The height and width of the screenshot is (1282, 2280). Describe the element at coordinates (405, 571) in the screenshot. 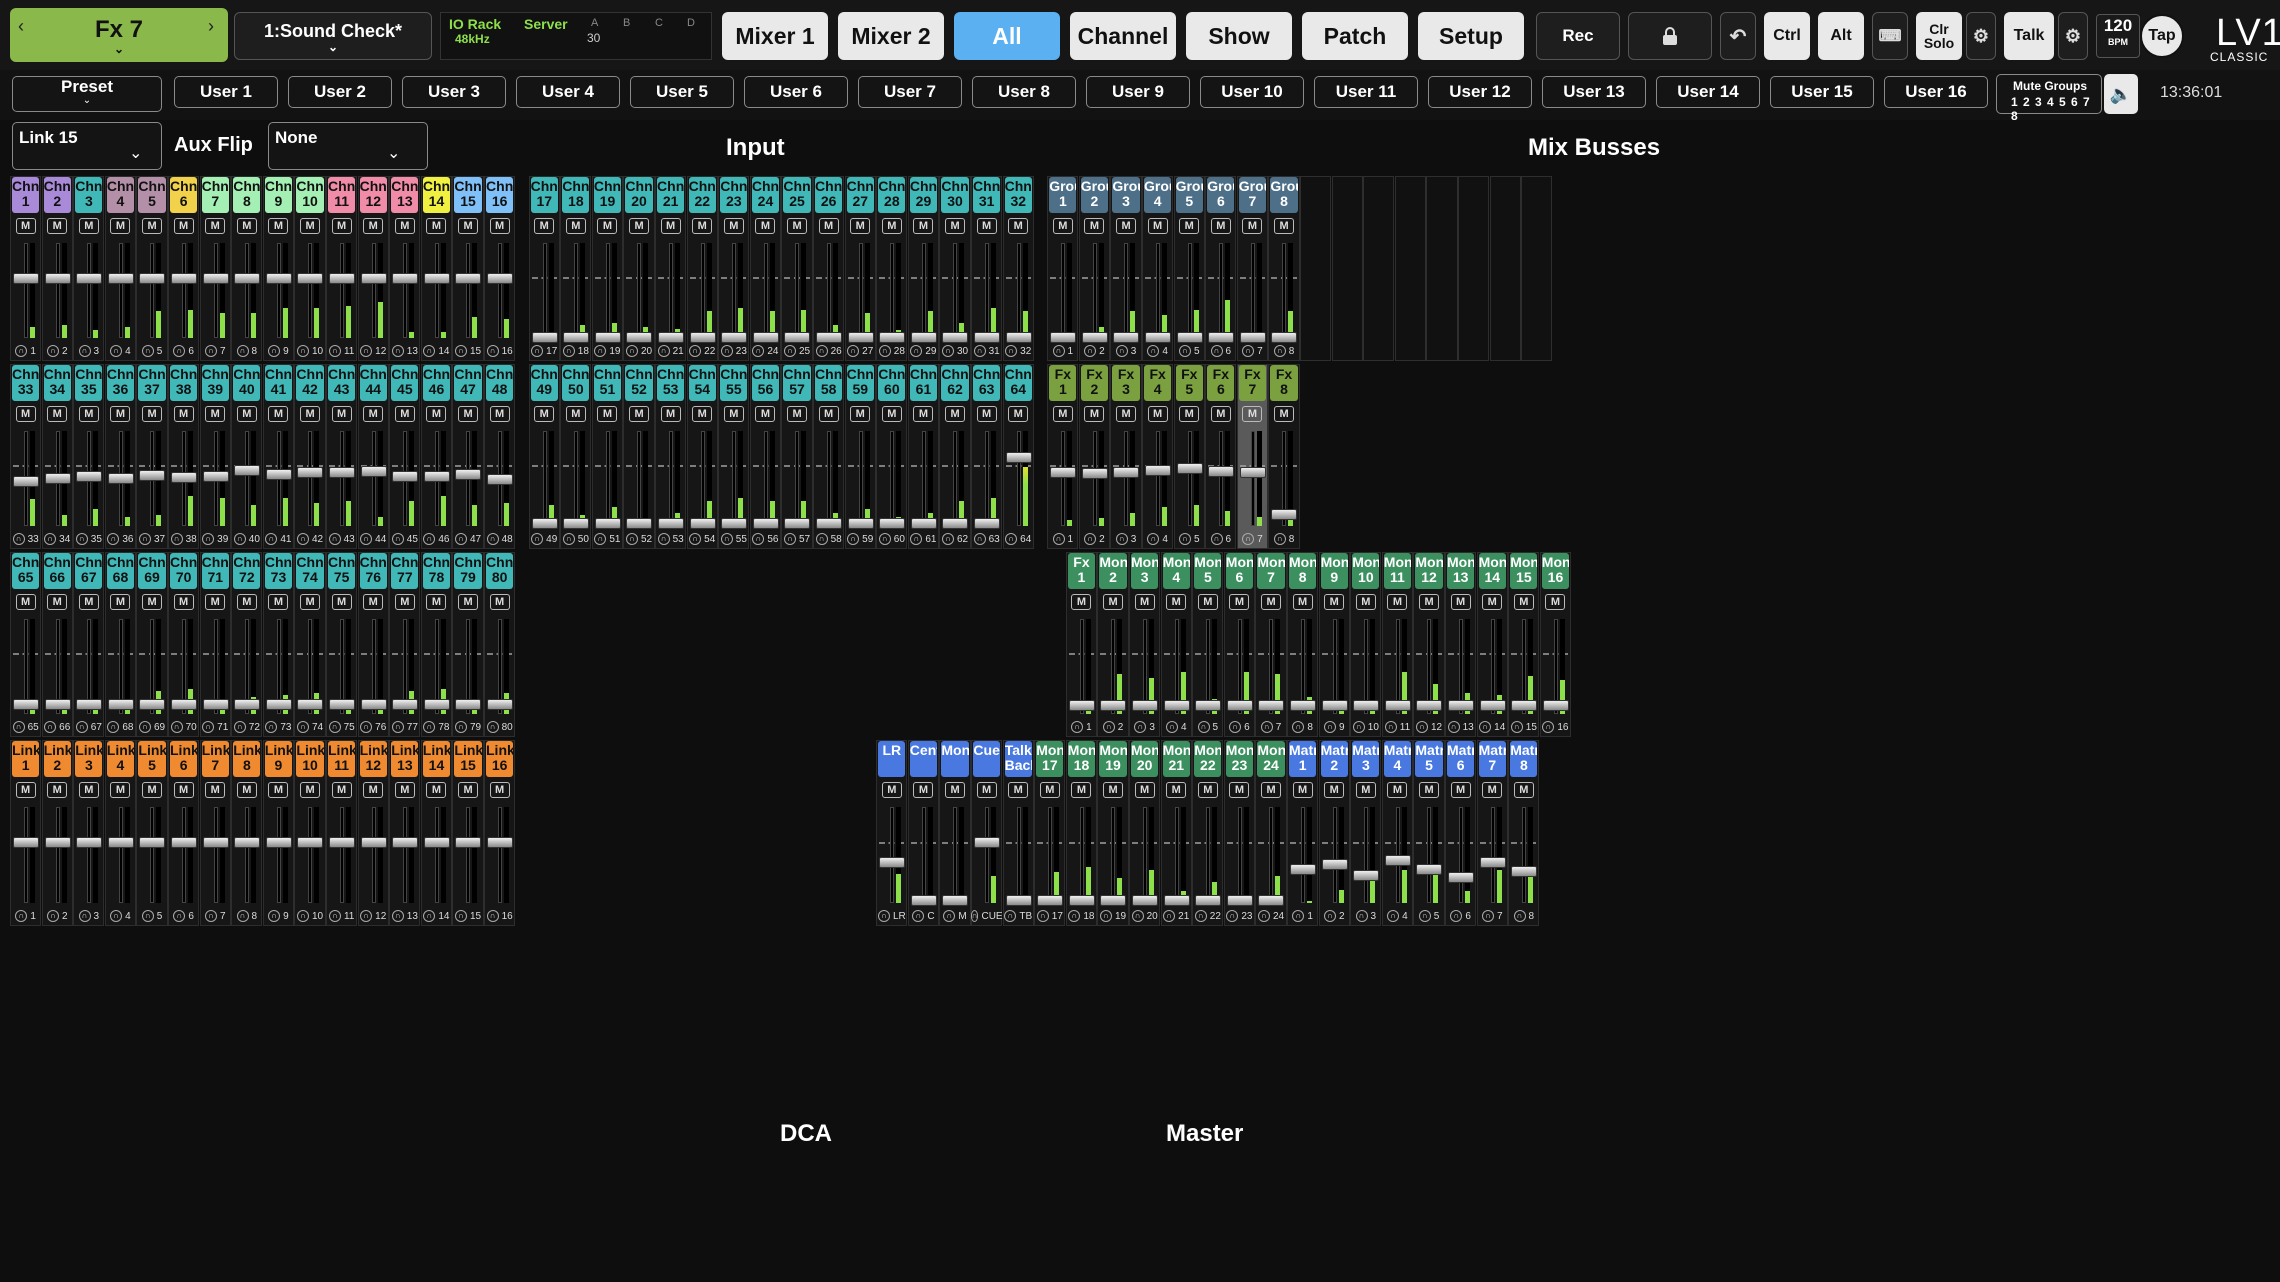

I see `strip-name: Chn 77` at that location.